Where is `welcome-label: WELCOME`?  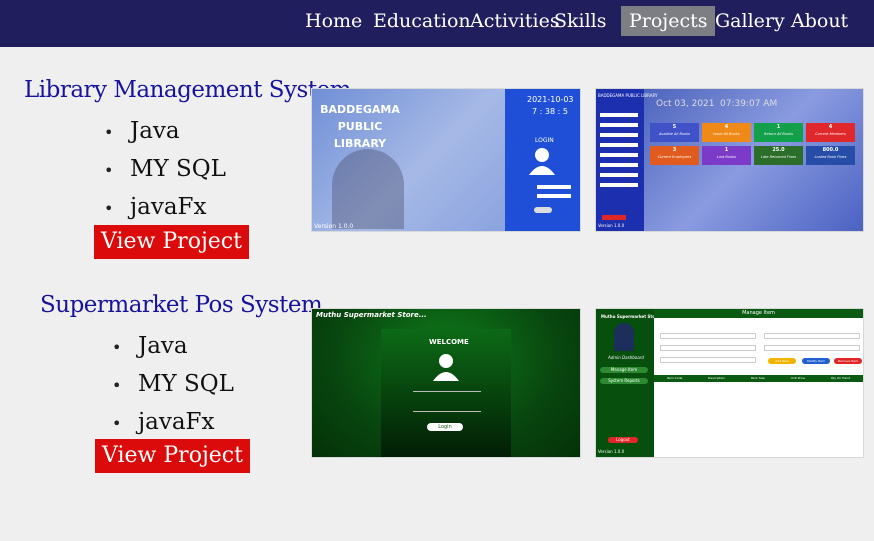
welcome-label: WELCOME is located at coordinates (449, 342).